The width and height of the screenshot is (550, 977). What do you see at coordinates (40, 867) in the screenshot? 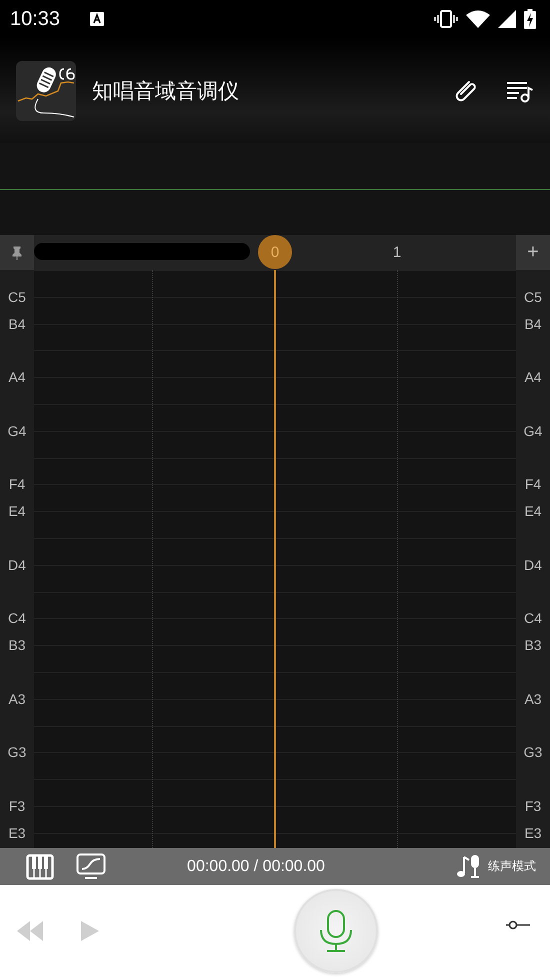
I see `piano-icon` at bounding box center [40, 867].